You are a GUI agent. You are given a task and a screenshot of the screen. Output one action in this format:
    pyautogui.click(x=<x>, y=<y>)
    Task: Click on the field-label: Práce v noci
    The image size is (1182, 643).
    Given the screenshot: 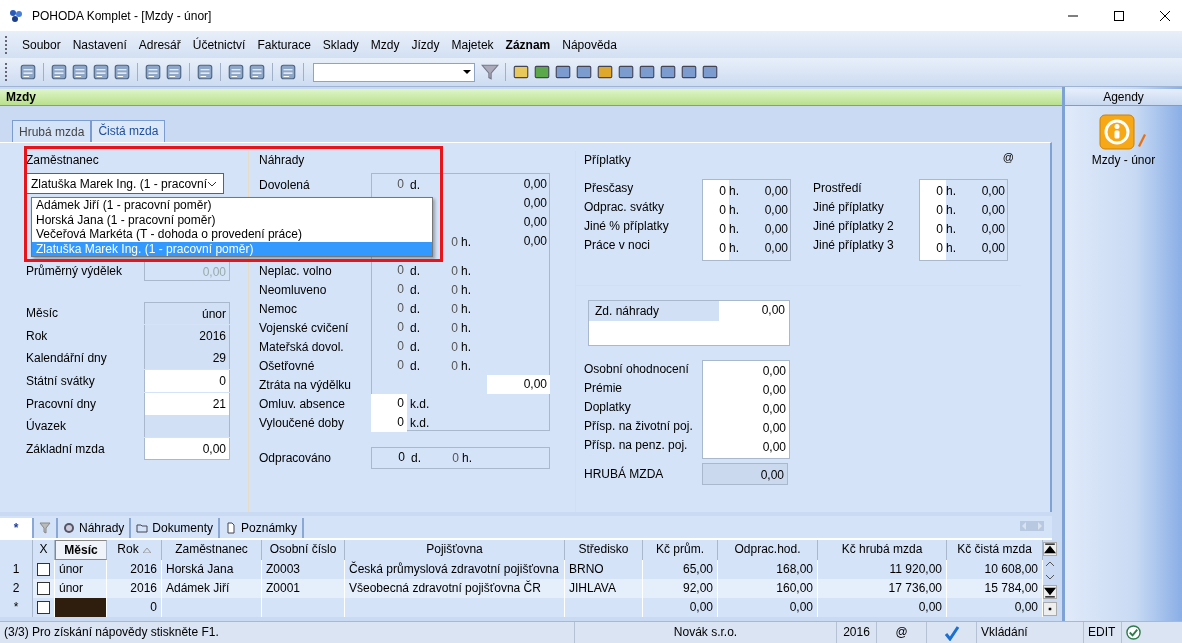 What is the action you would take?
    pyautogui.click(x=618, y=245)
    